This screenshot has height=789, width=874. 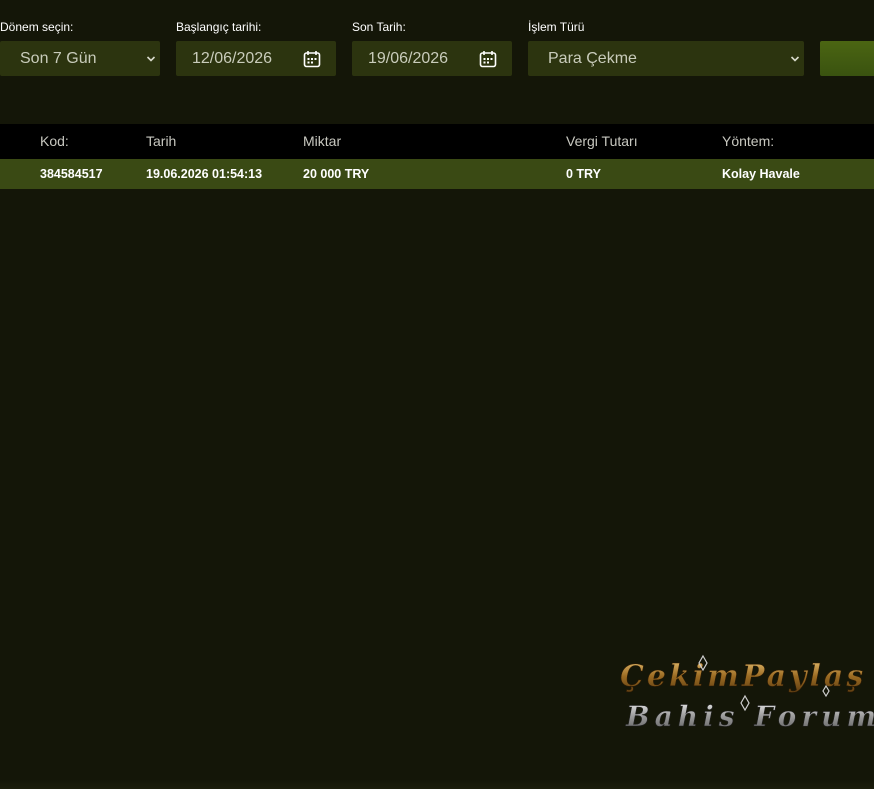 I want to click on period-value: Son 7 Gün, so click(x=58, y=58).